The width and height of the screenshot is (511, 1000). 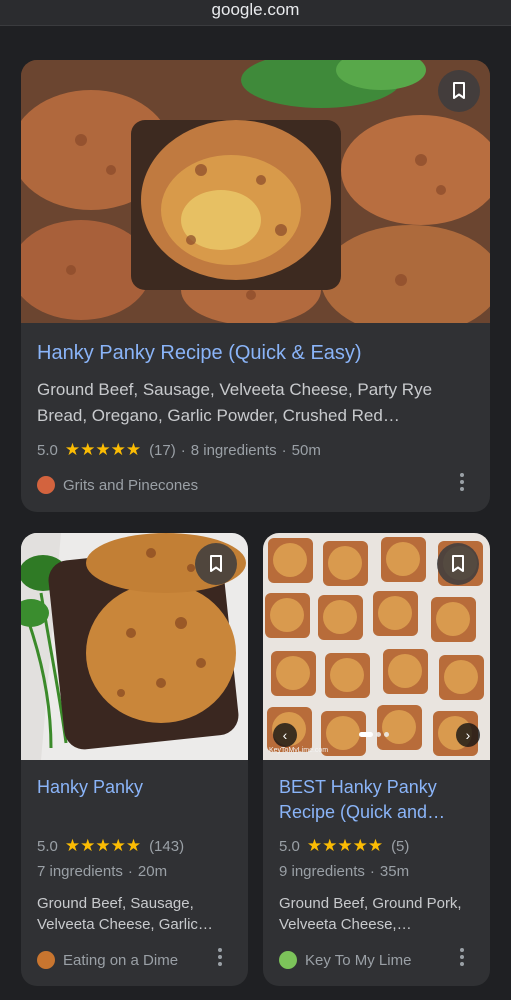 I want to click on ingredient-count: 8 ingredients, so click(x=233, y=450).